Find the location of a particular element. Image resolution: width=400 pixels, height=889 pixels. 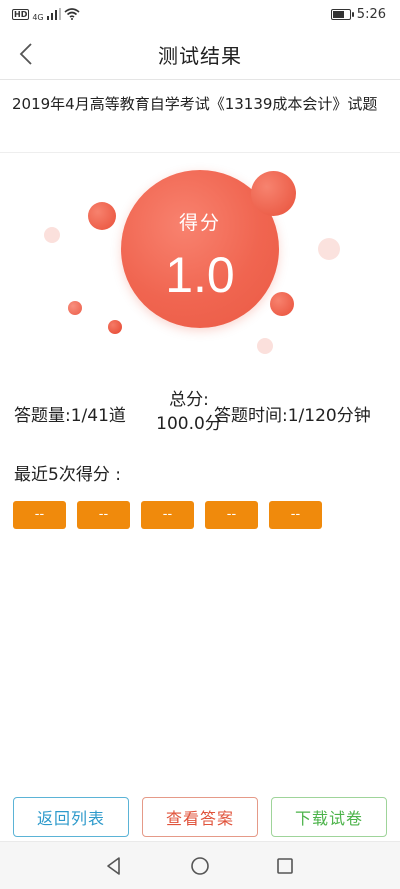

wifi-icon is located at coordinates (72, 14).